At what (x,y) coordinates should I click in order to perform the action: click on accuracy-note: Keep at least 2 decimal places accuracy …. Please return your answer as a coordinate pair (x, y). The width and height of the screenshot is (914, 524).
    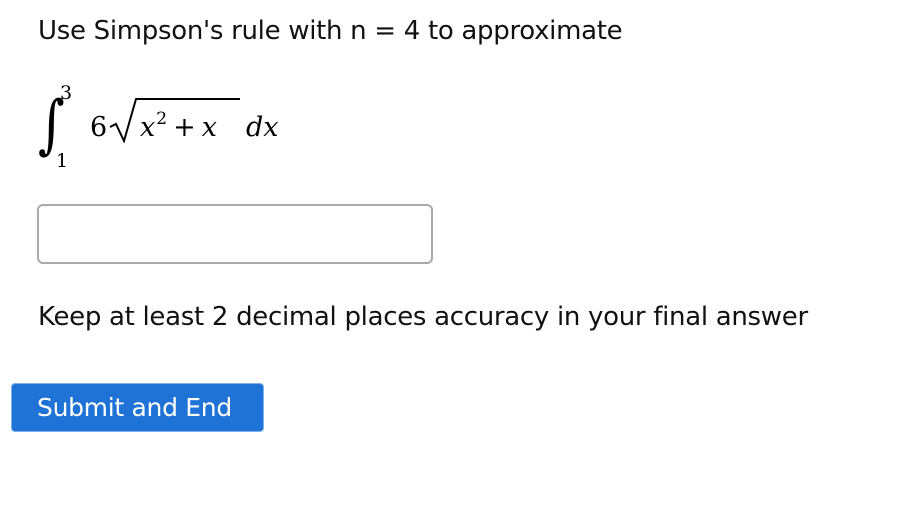
    Looking at the image, I should click on (423, 317).